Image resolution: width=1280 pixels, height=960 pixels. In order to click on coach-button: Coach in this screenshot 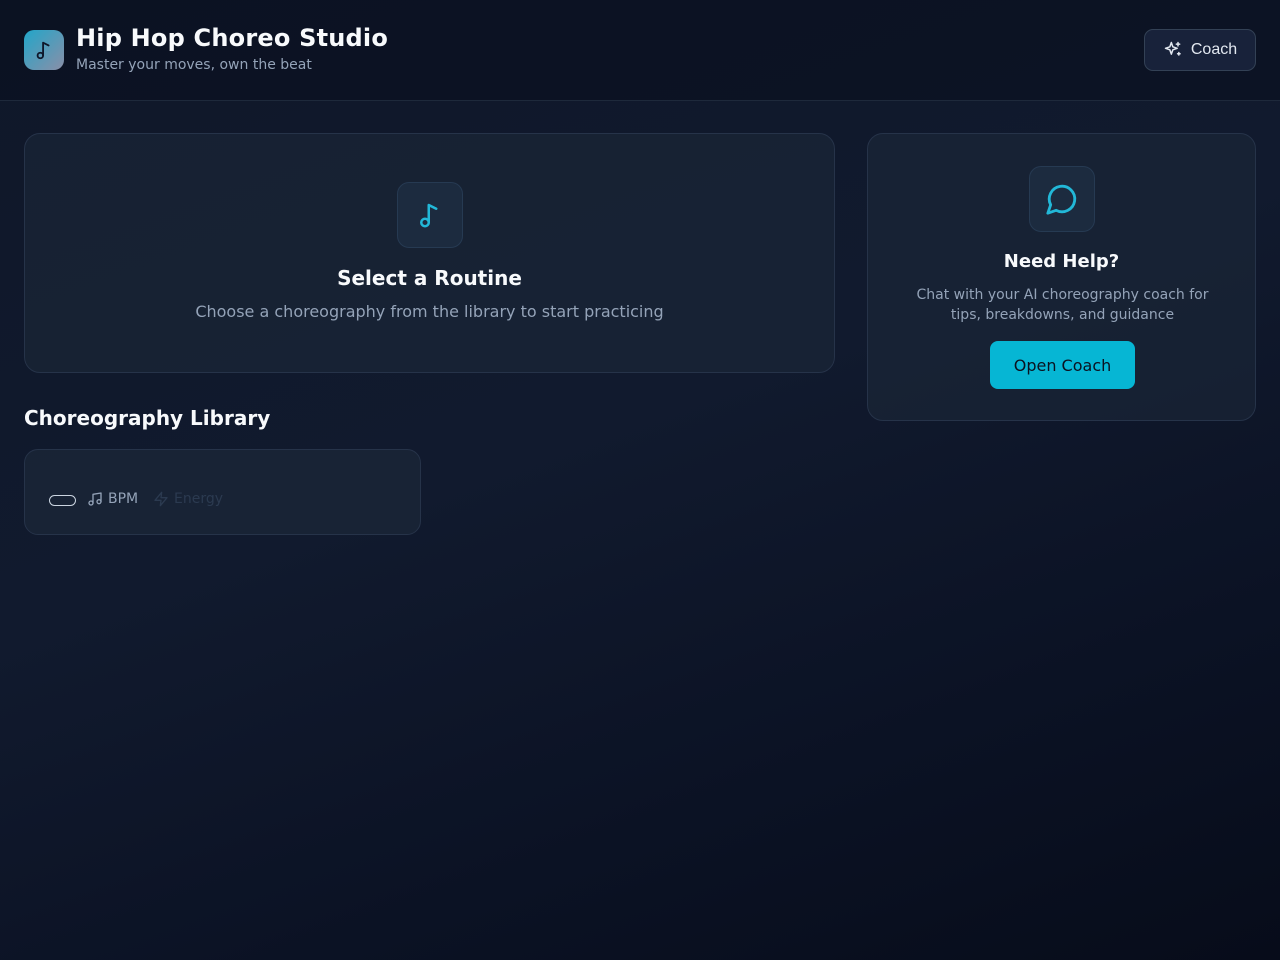, I will do `click(1200, 50)`.